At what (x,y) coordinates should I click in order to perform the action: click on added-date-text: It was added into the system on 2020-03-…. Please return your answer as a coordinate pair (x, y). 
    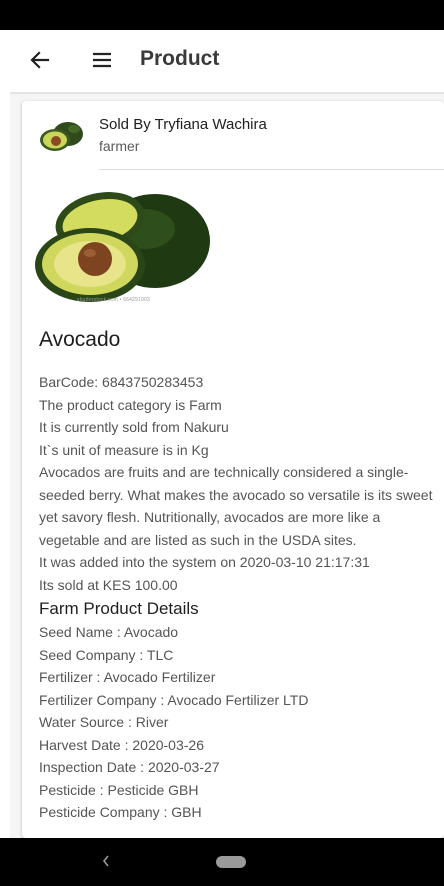
    Looking at the image, I should click on (204, 562).